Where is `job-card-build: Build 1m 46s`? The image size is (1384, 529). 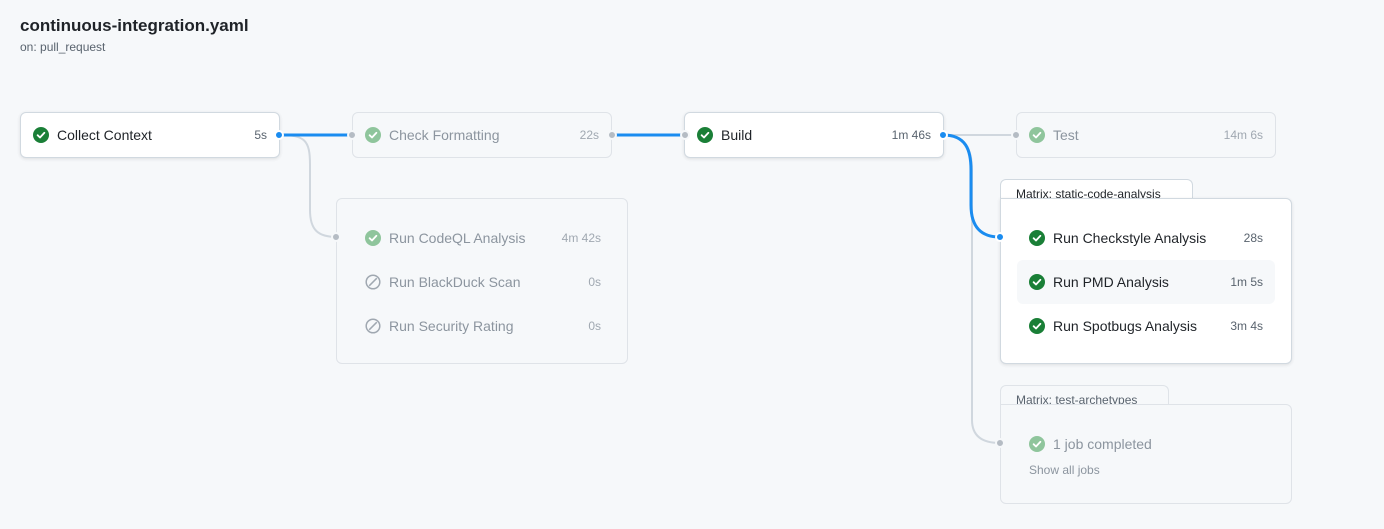
job-card-build: Build 1m 46s is located at coordinates (814, 135).